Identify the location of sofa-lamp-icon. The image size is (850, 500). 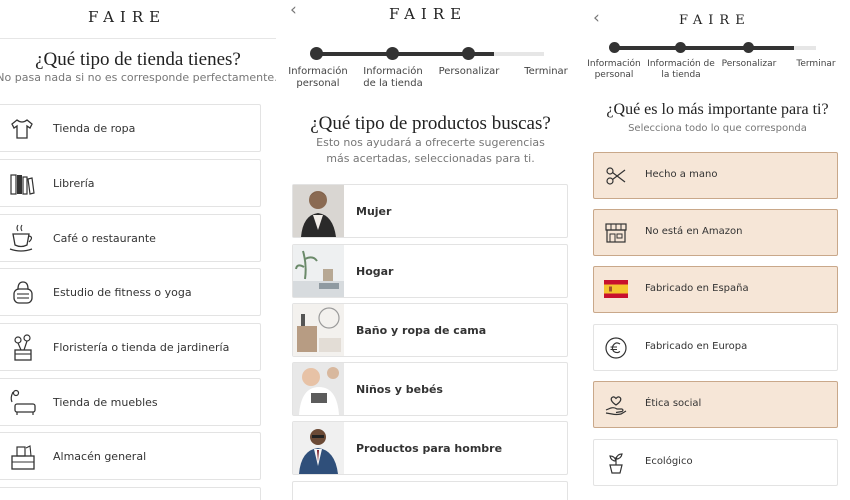
(23, 402).